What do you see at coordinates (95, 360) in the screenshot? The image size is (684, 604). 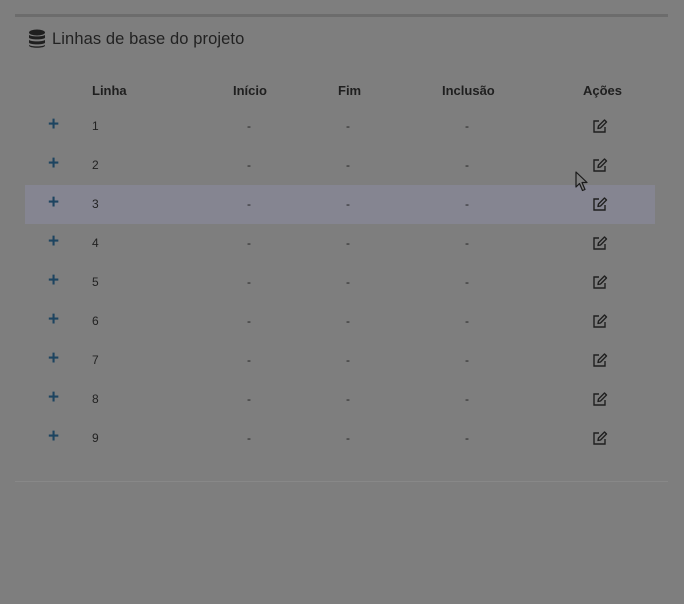 I see `cell-linha: 7` at bounding box center [95, 360].